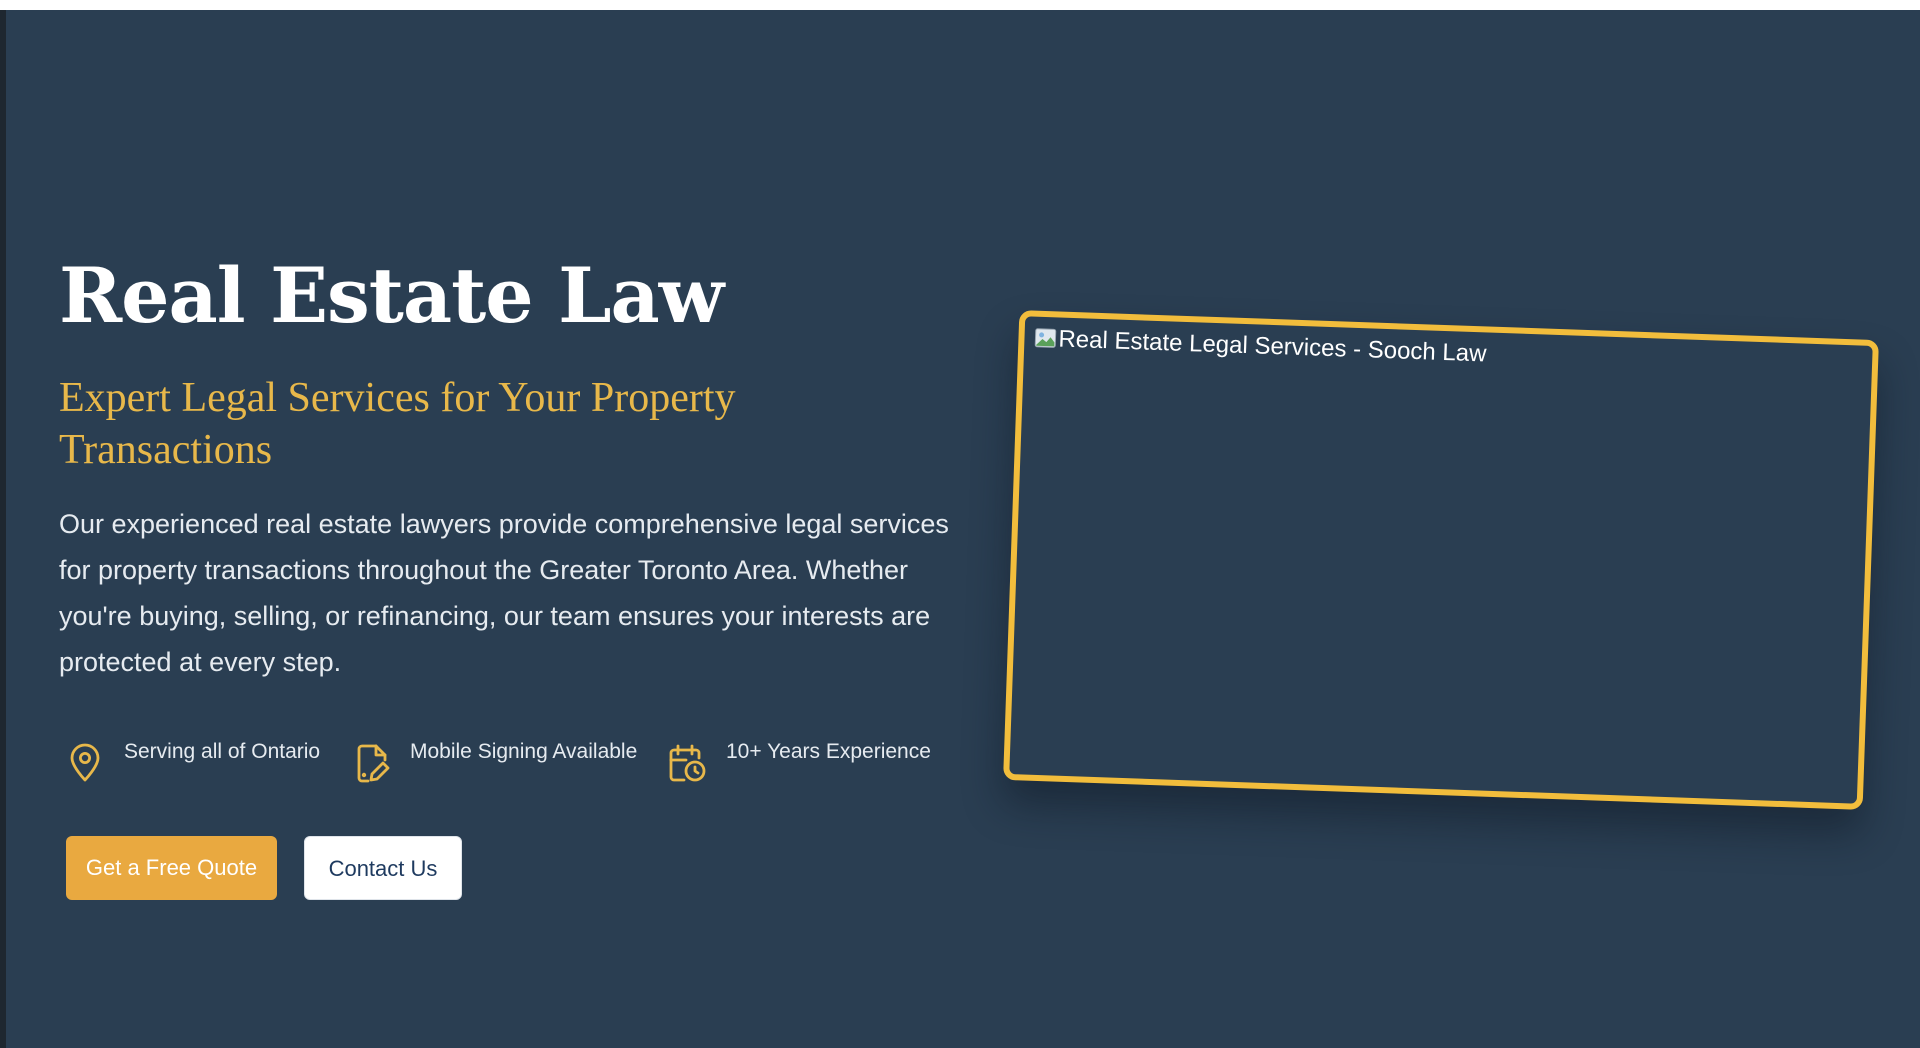  What do you see at coordinates (524, 751) in the screenshot?
I see `feature-label: Mobile Signing Available` at bounding box center [524, 751].